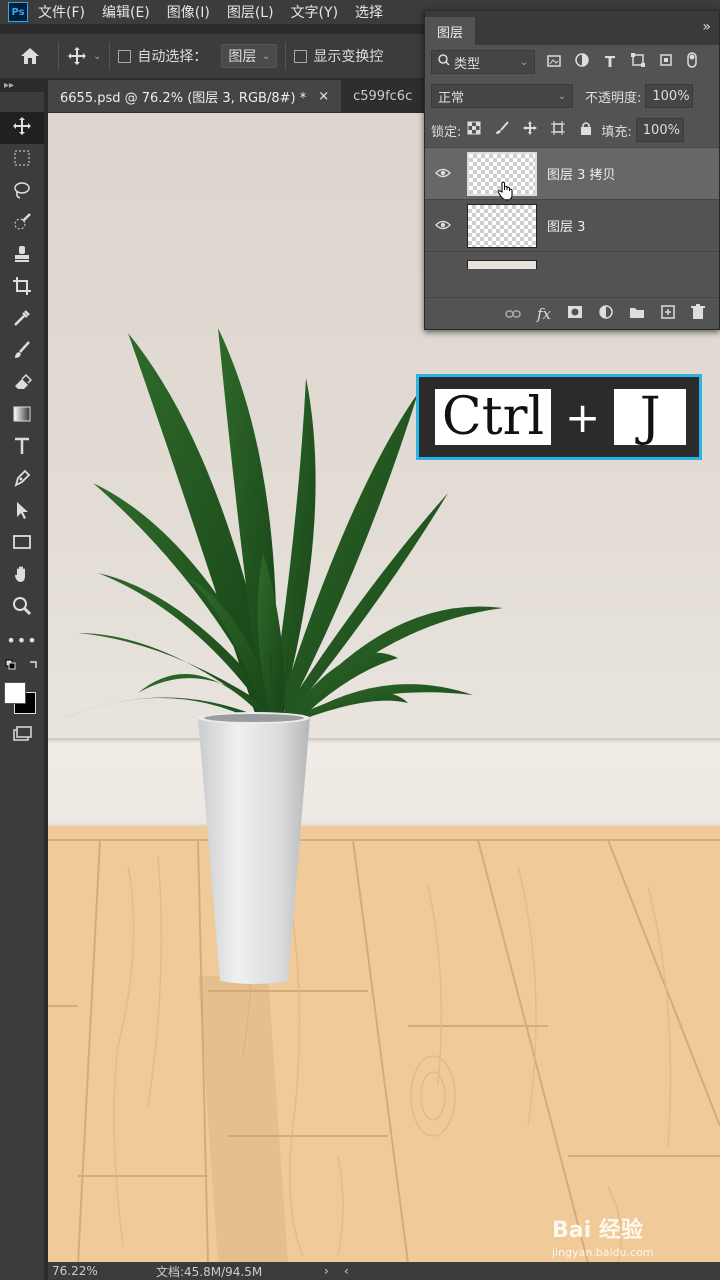  I want to click on move-tool-icon, so click(77, 56).